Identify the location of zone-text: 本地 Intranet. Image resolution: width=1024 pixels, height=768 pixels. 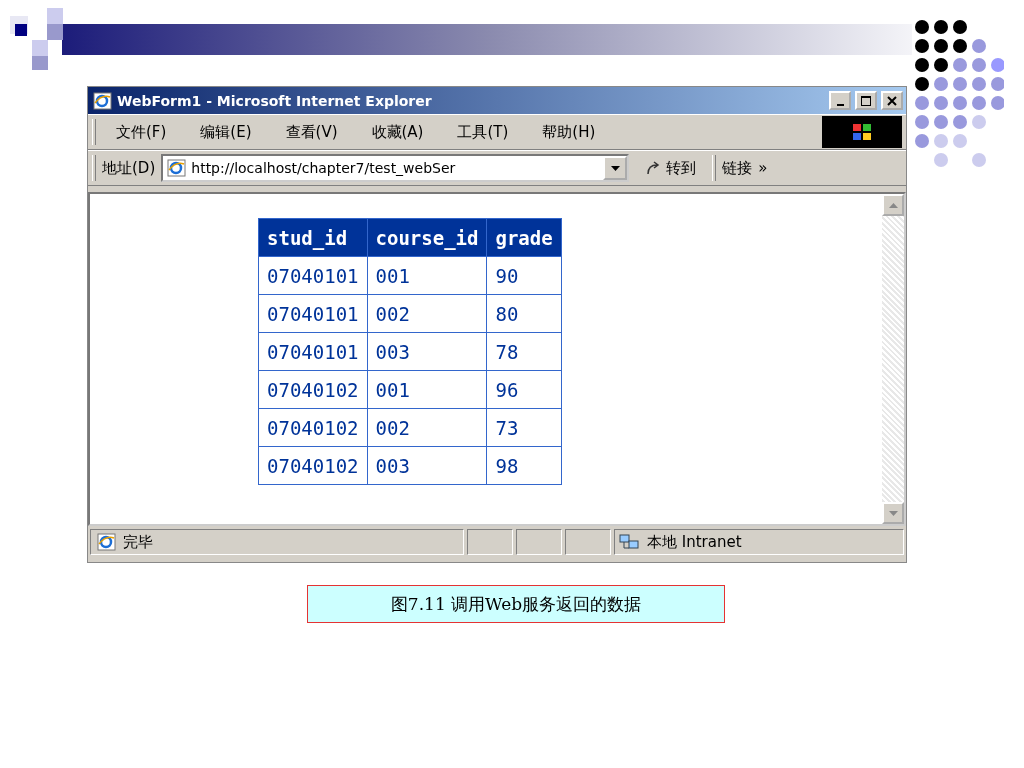
(694, 542).